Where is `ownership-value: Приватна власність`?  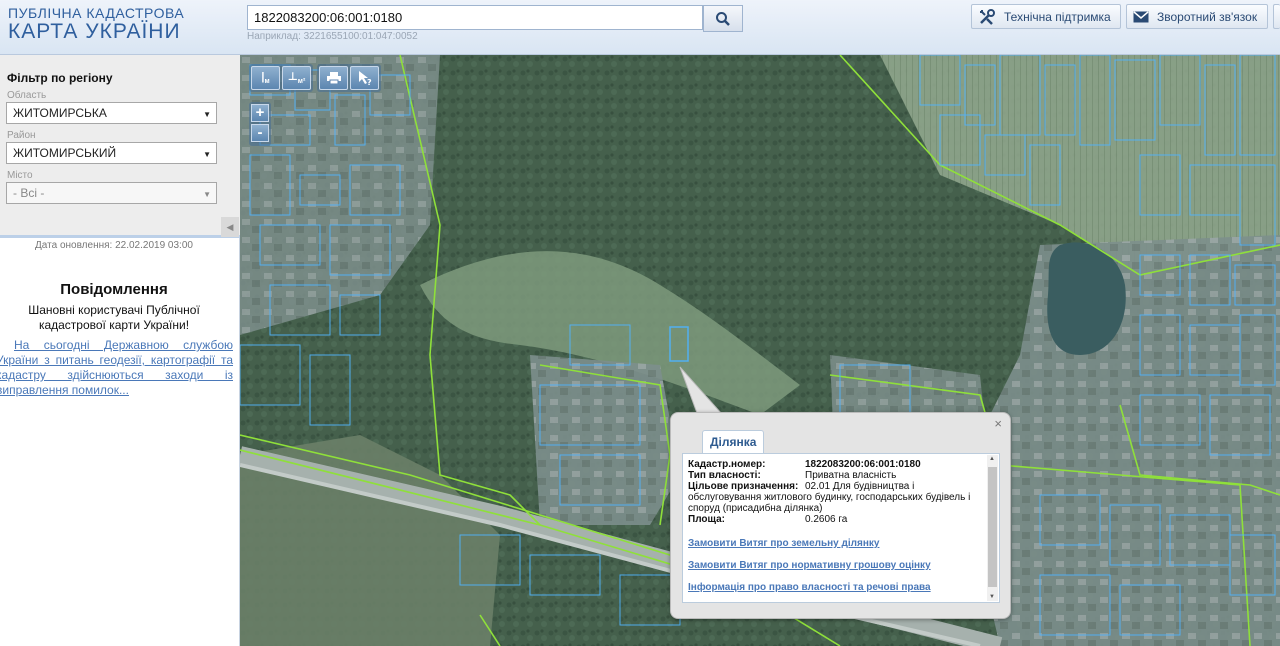 ownership-value: Приватна власність is located at coordinates (851, 475).